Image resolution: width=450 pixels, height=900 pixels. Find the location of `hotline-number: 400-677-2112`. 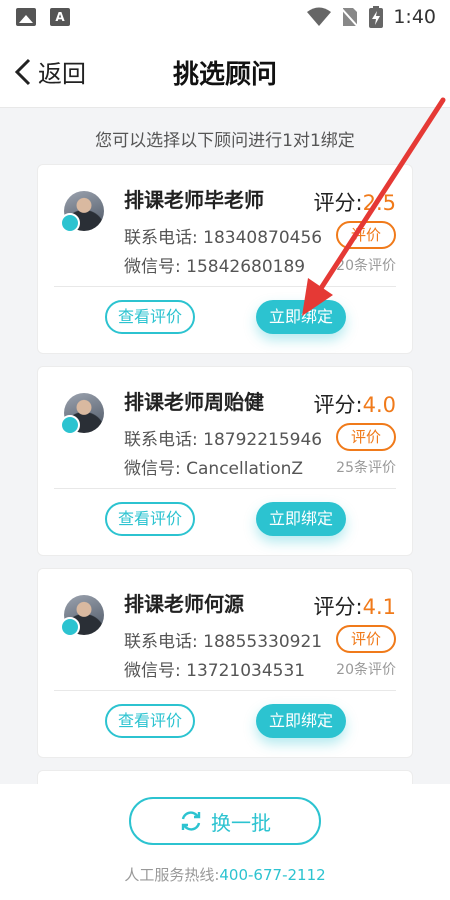

hotline-number: 400-677-2112 is located at coordinates (272, 875).